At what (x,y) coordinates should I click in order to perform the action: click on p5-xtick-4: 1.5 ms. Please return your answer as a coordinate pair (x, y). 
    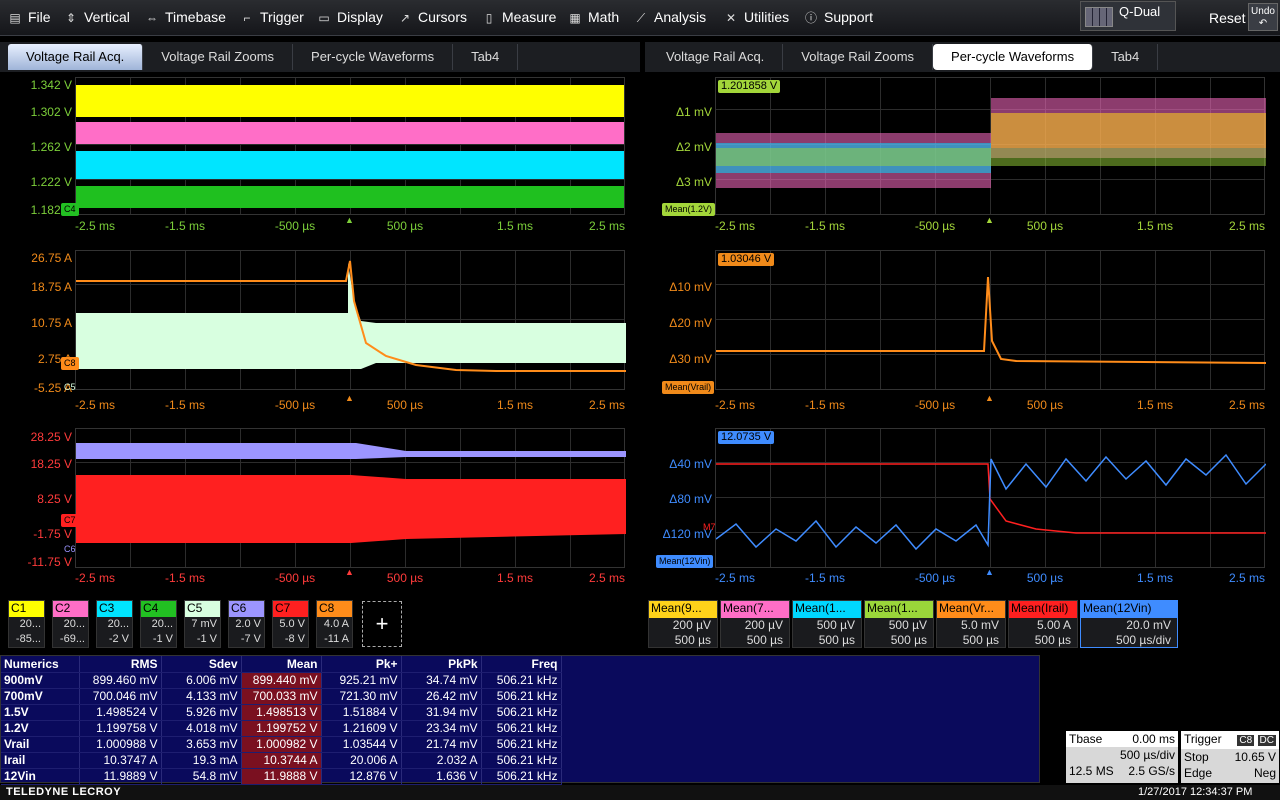
    Looking at the image, I should click on (1154, 405).